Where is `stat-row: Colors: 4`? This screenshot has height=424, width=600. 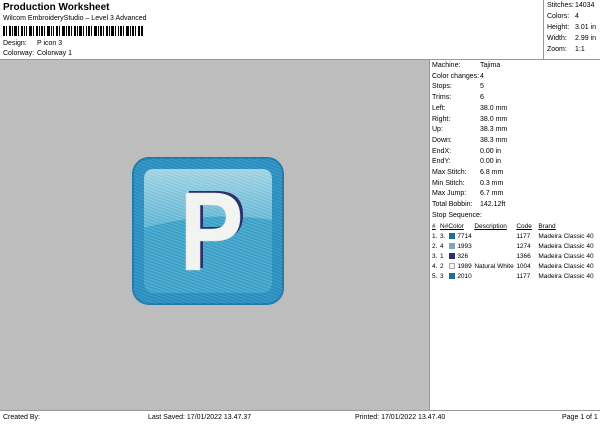 stat-row: Colors: 4 is located at coordinates (563, 16).